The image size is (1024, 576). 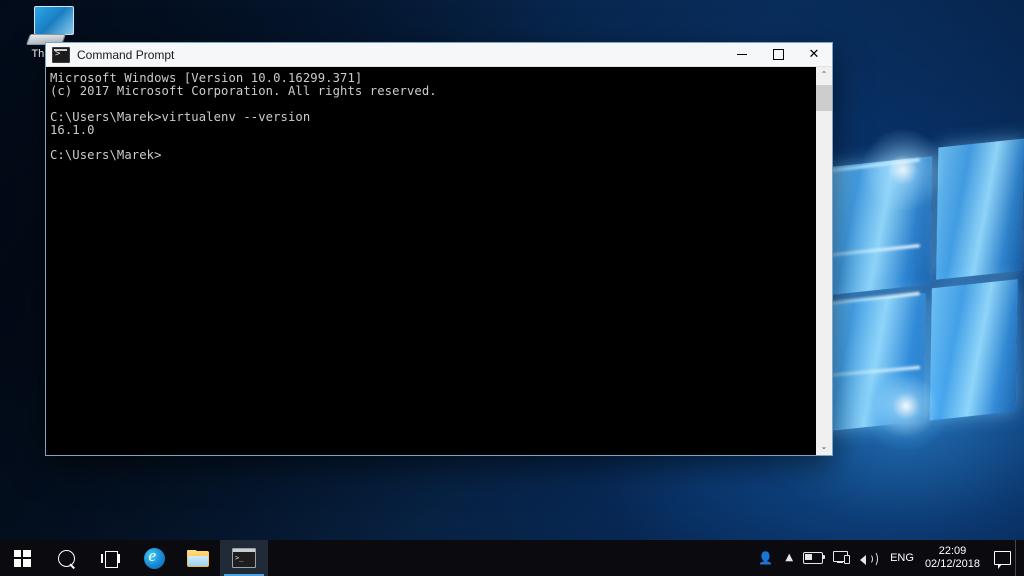 I want to click on language-indicator: ENG, so click(x=902, y=558).